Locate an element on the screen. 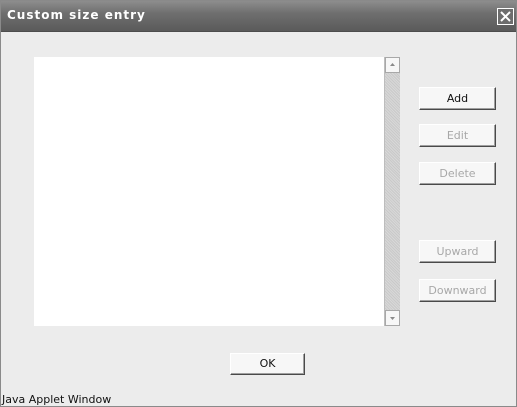 The width and height of the screenshot is (517, 407). scroll-down-arrow-icon is located at coordinates (392, 318).